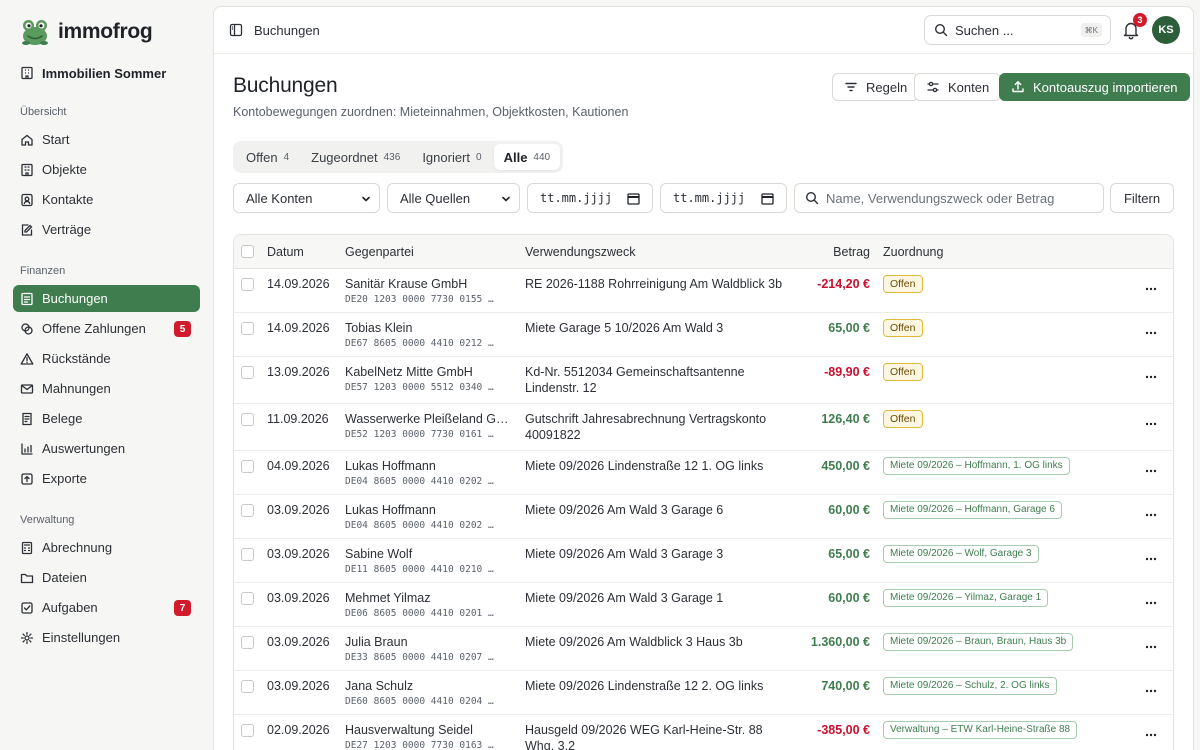  What do you see at coordinates (106, 169) in the screenshot?
I see `sidebar-item-objekte: Objekte` at bounding box center [106, 169].